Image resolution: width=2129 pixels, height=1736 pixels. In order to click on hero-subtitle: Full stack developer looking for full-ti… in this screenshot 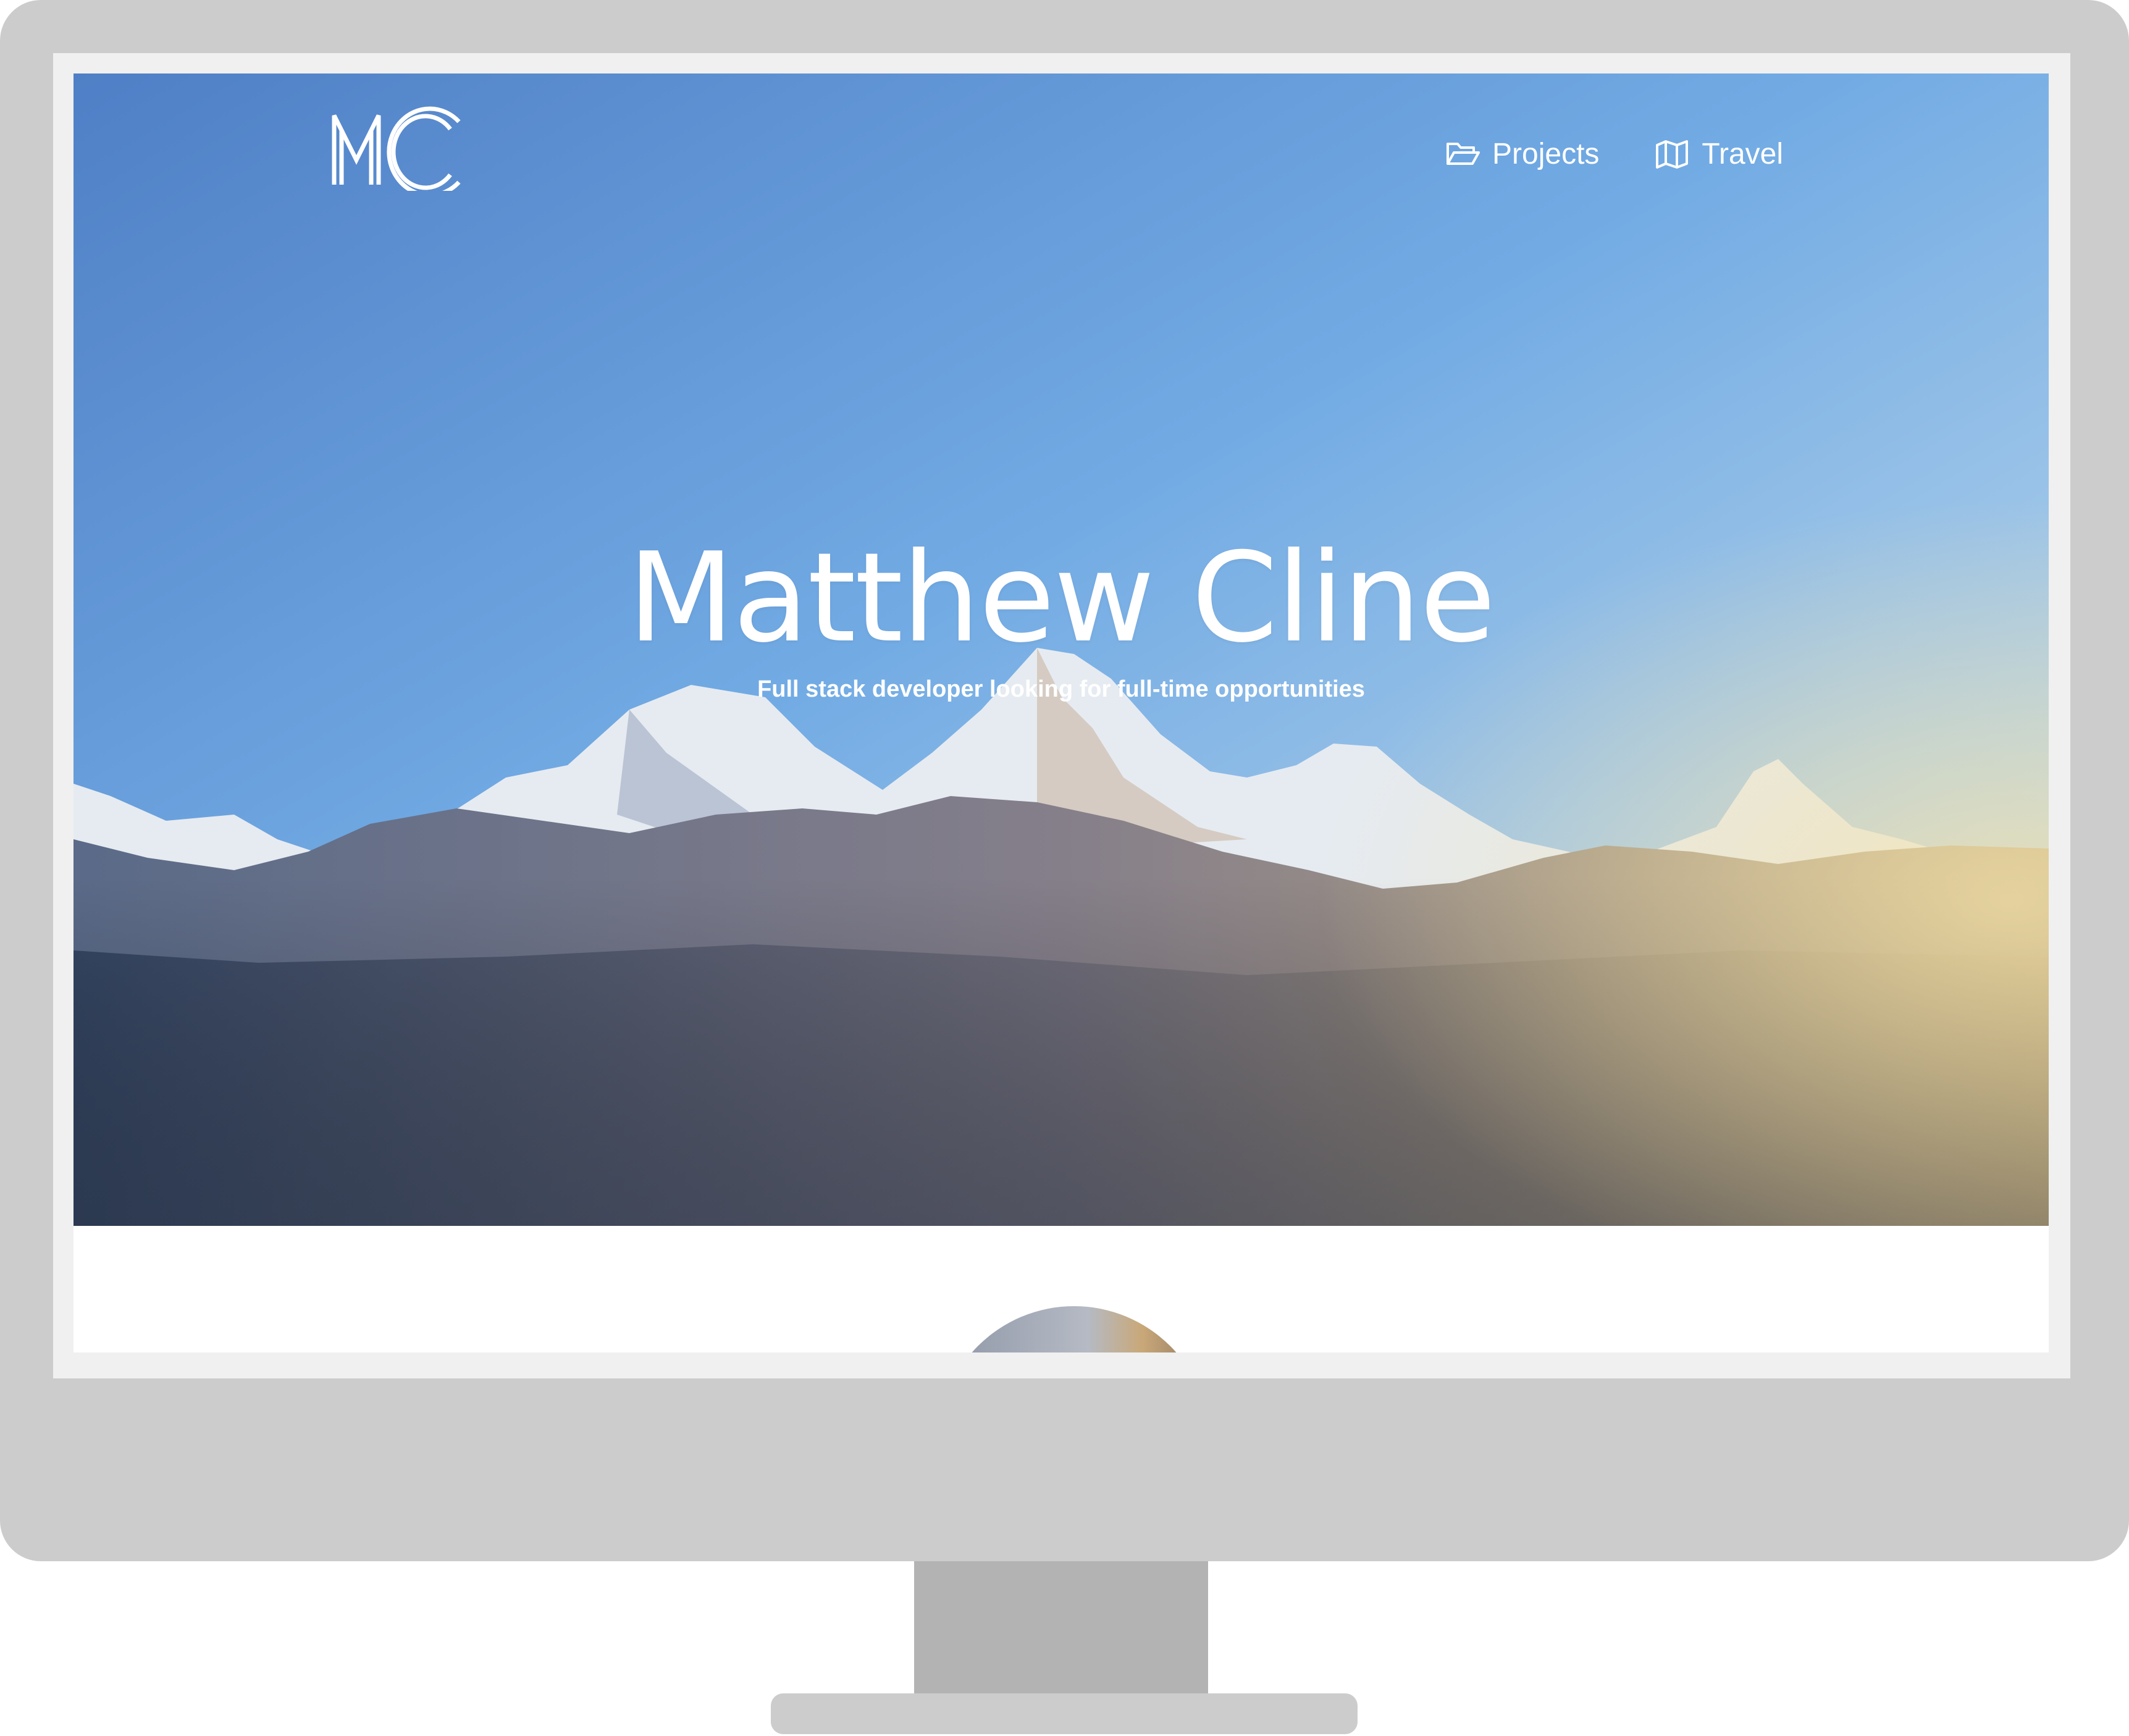, I will do `click(1061, 689)`.